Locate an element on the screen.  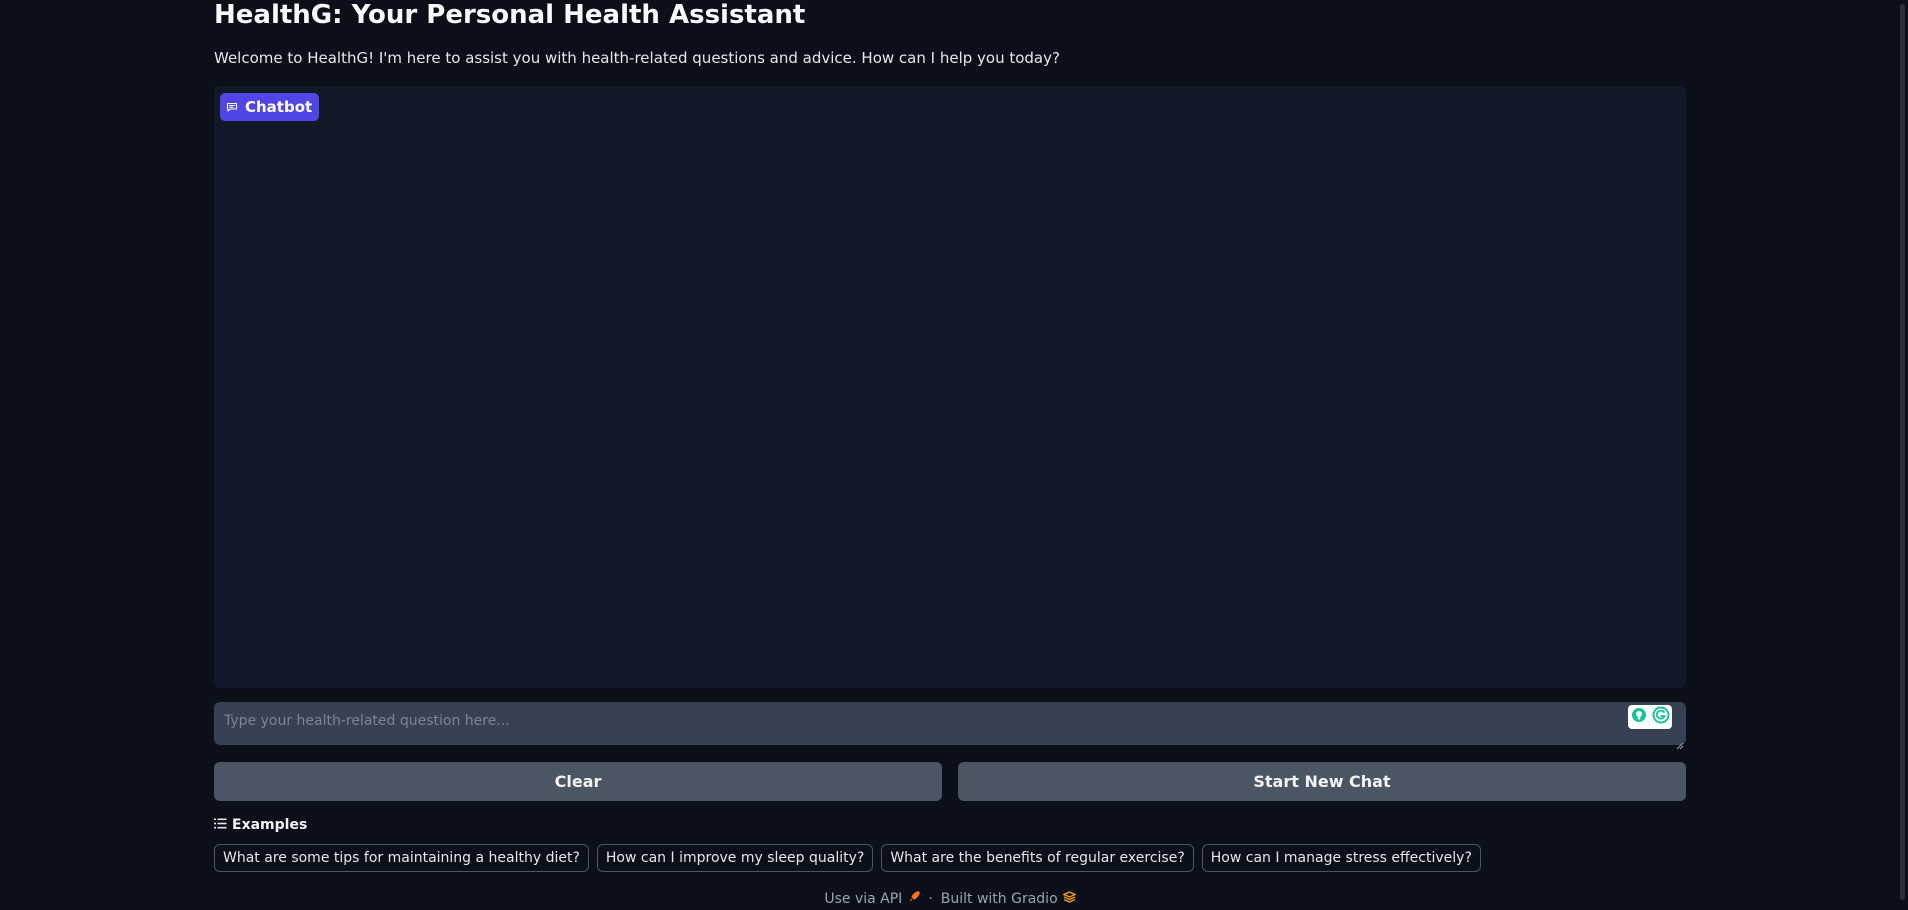
built-with-gradio-link: Built with Gradio is located at coordinates (1008, 899).